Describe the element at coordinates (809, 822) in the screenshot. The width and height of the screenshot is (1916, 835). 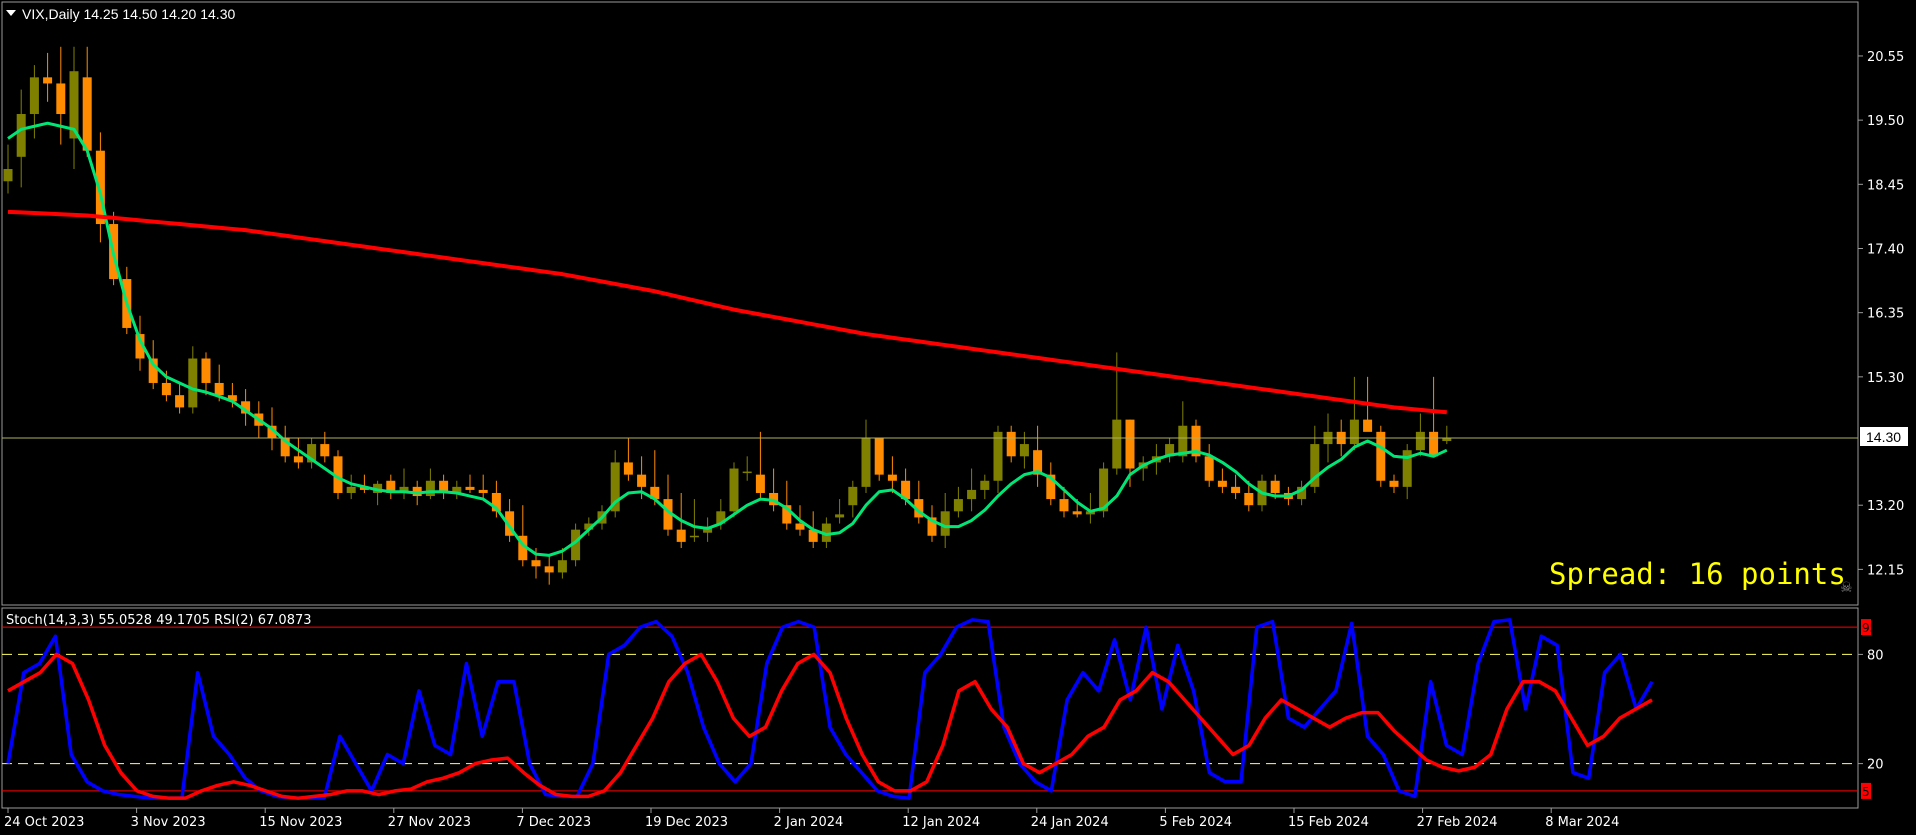
I see `time-axis-label: 2 Jan 2024` at that location.